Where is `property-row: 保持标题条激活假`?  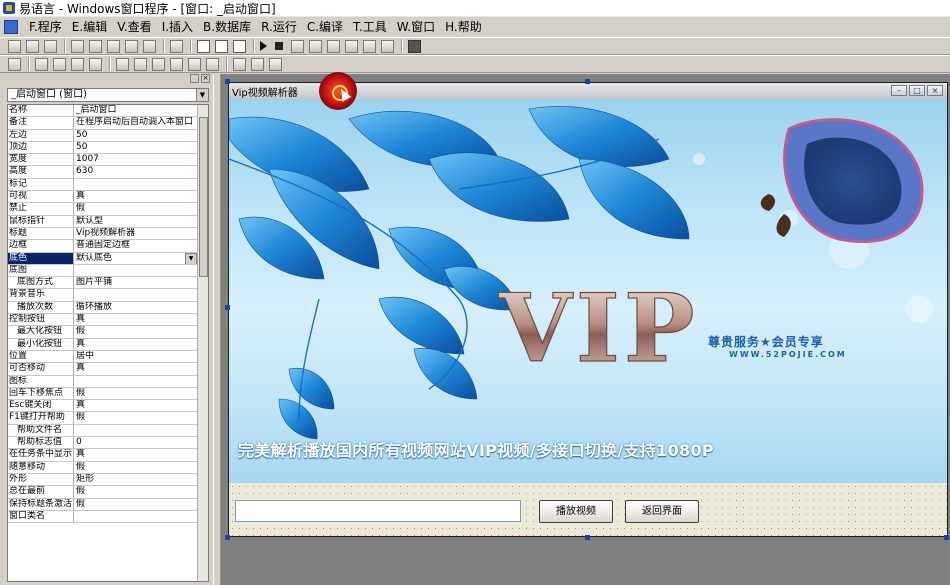
property-row: 保持标题条激活假 is located at coordinates (102, 504).